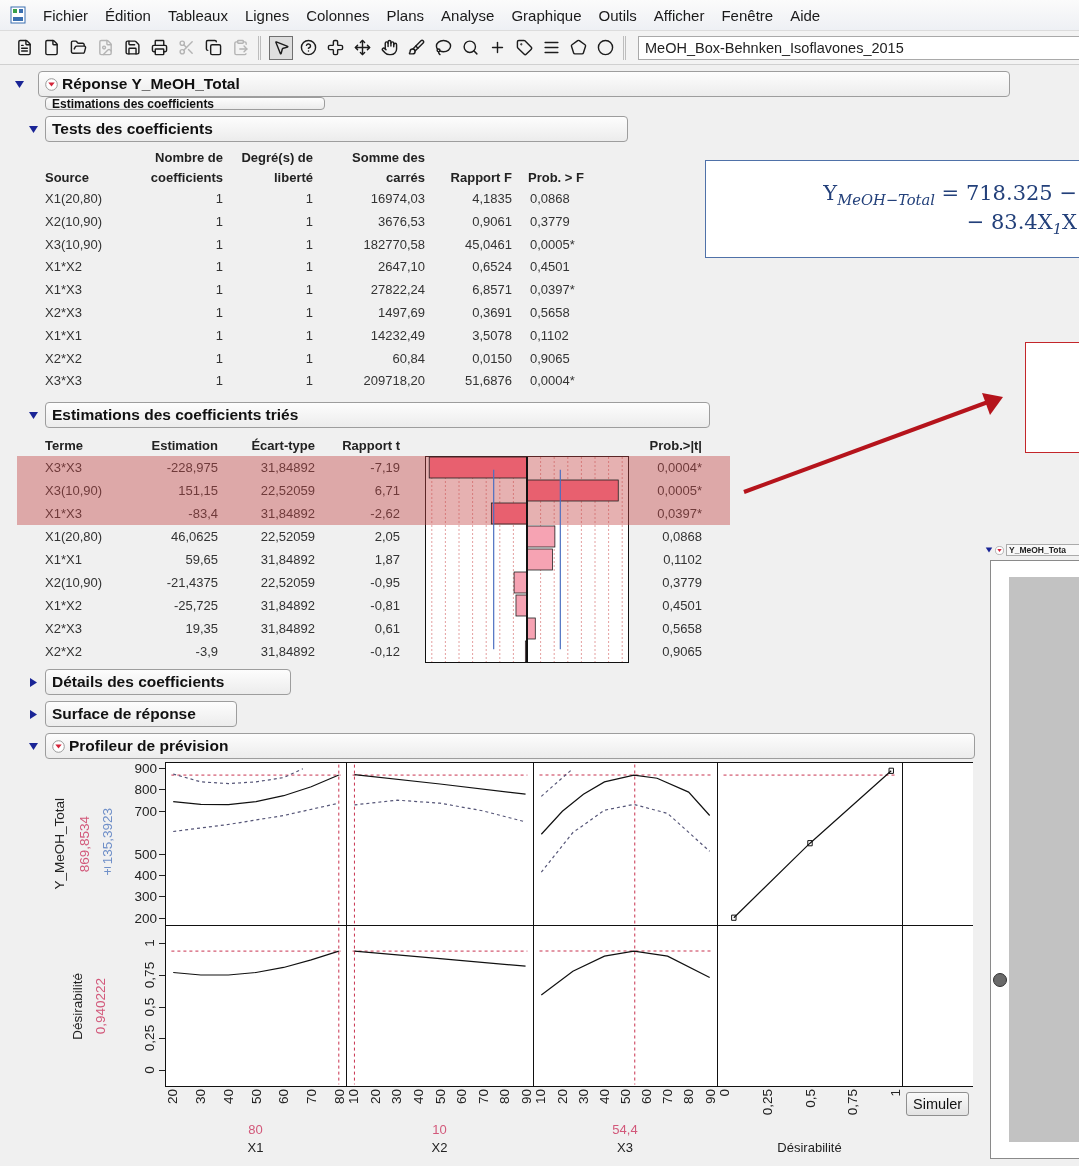  I want to click on pentagon-icon, so click(578, 47).